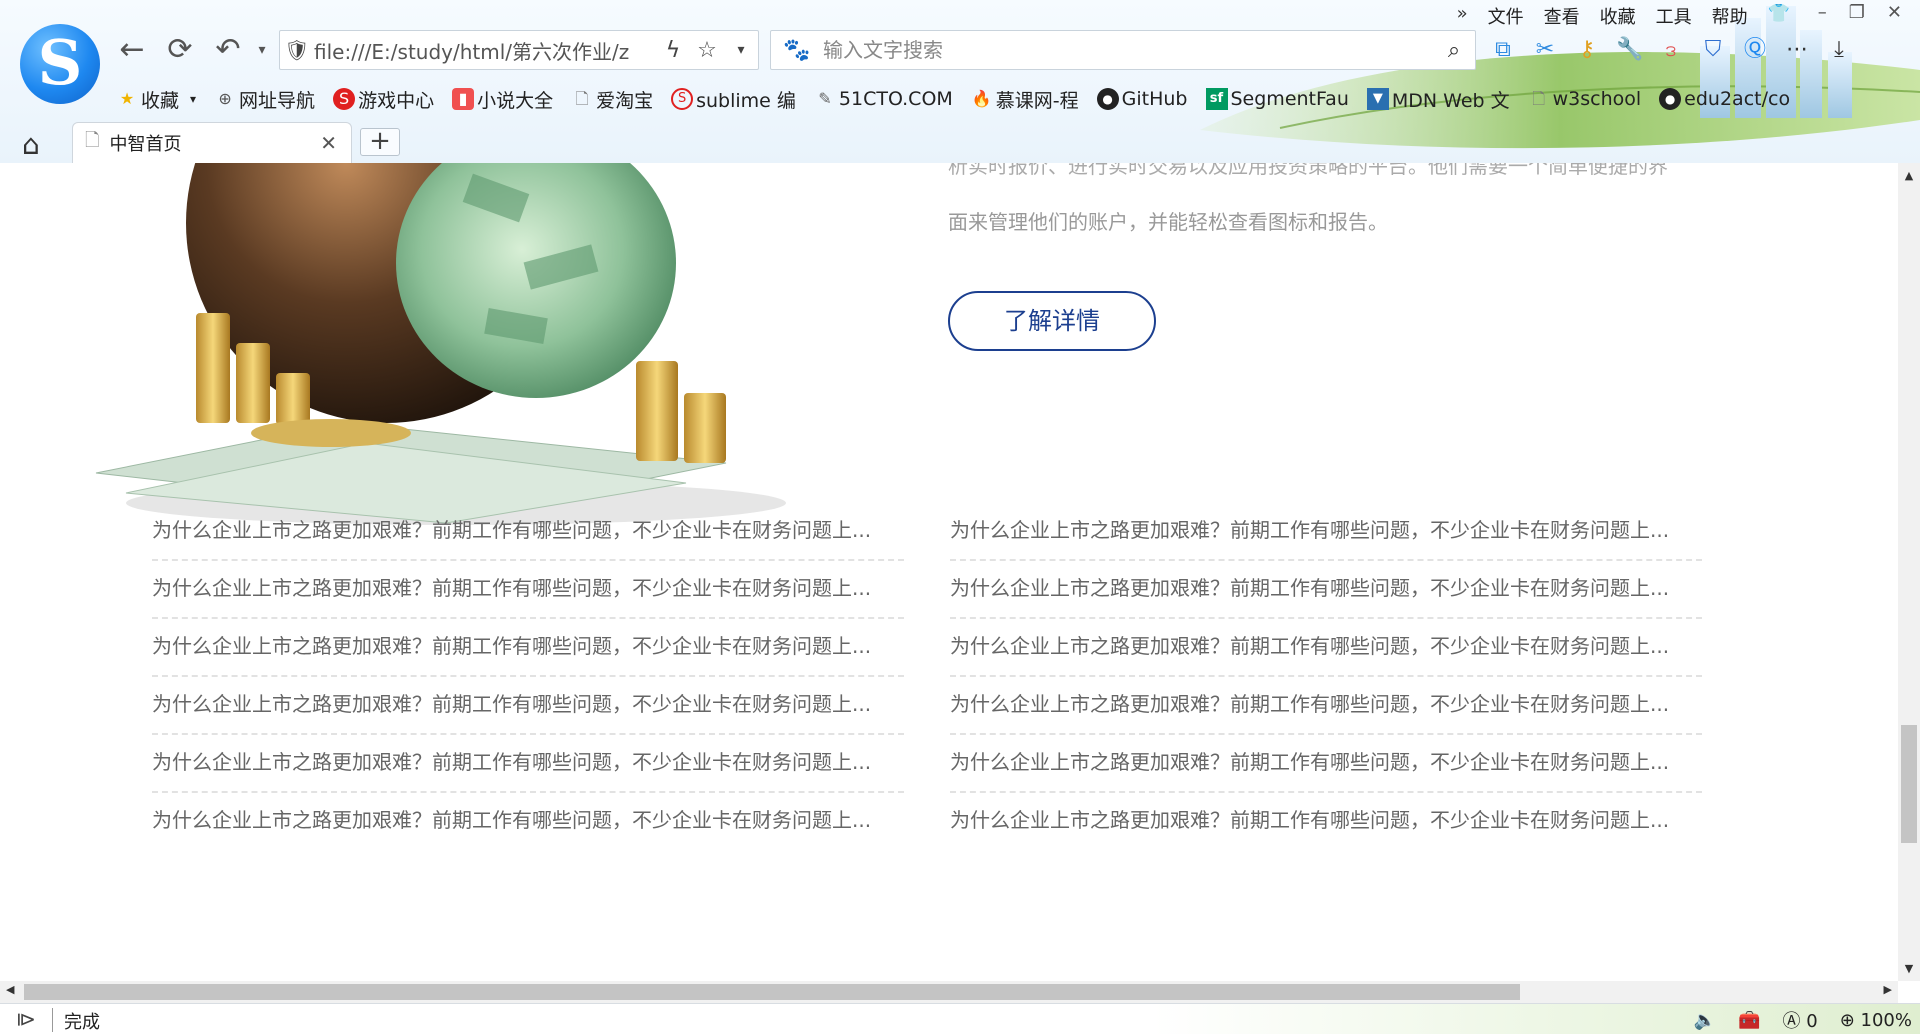  What do you see at coordinates (328, 143) in the screenshot?
I see `close-tab-icon: ✕` at bounding box center [328, 143].